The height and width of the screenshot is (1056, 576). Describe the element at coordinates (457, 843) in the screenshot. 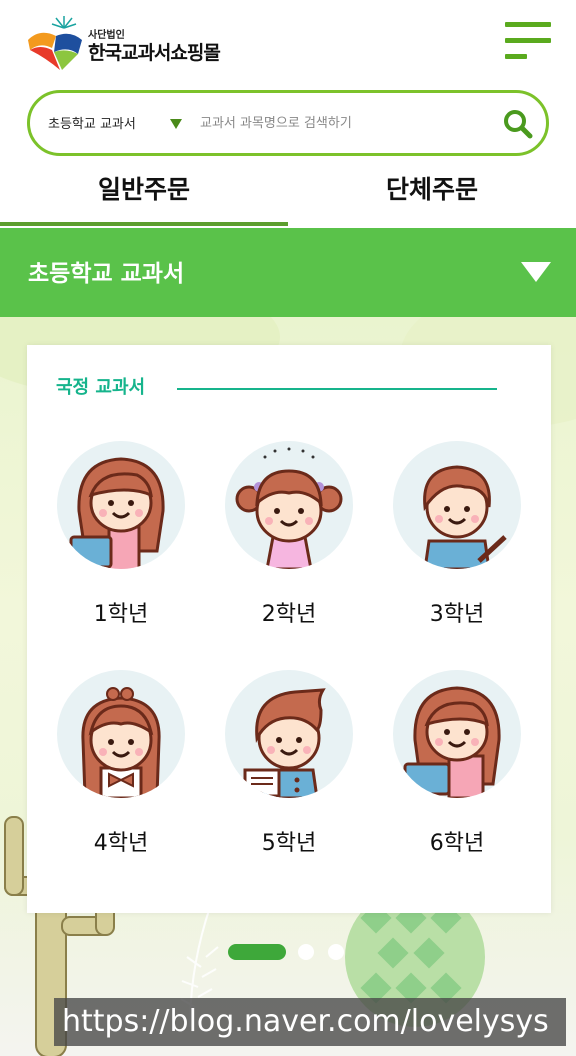

I see `grade-label: 6학년` at that location.